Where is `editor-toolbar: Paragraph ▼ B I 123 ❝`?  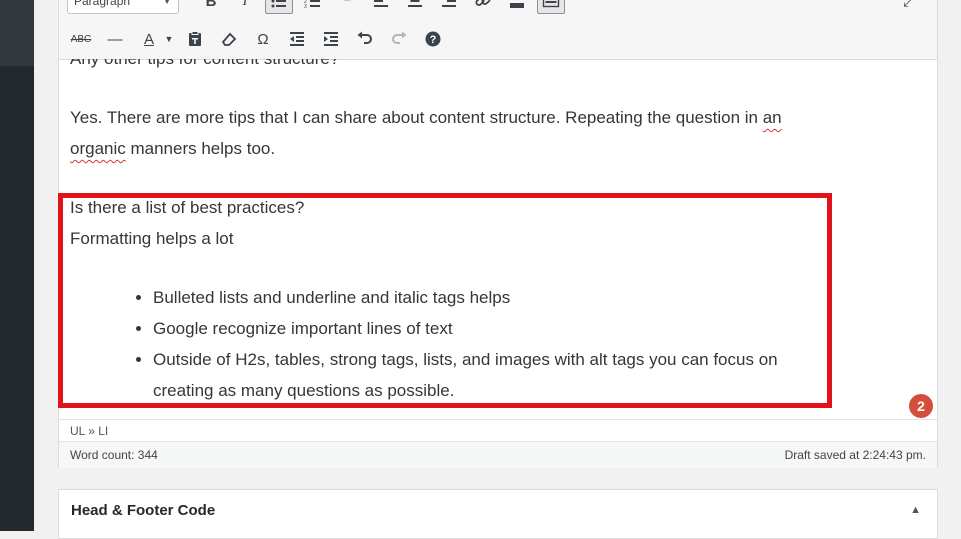 editor-toolbar: Paragraph ▼ B I 123 ❝ is located at coordinates (498, 30).